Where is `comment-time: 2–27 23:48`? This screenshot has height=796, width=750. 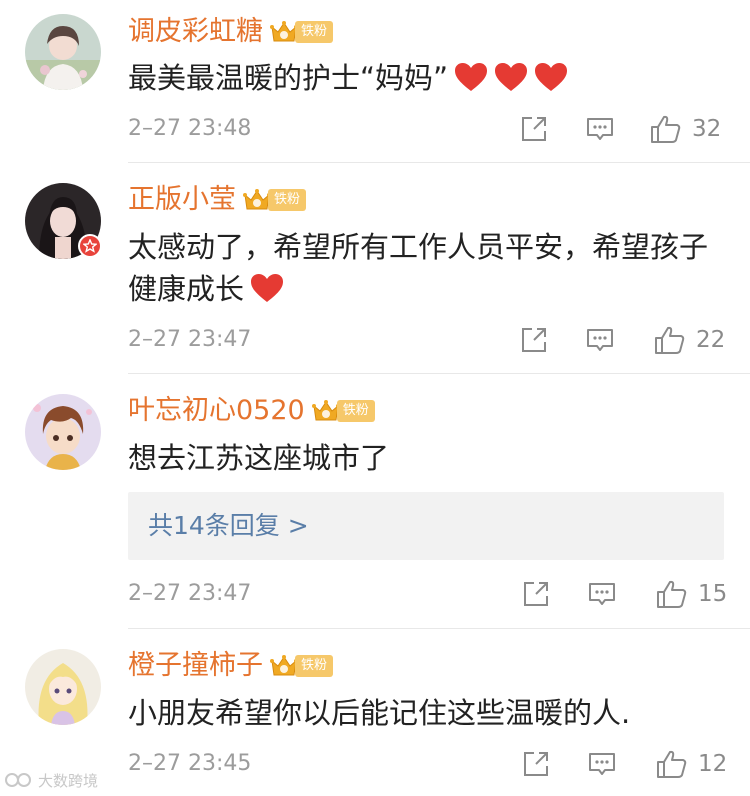 comment-time: 2–27 23:48 is located at coordinates (190, 128).